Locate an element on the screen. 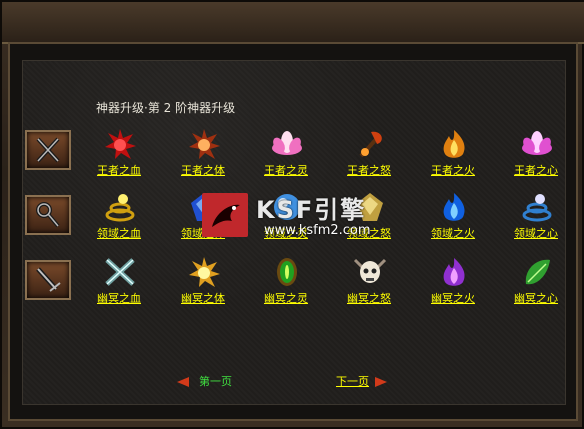  flame-icon is located at coordinates (454, 144).